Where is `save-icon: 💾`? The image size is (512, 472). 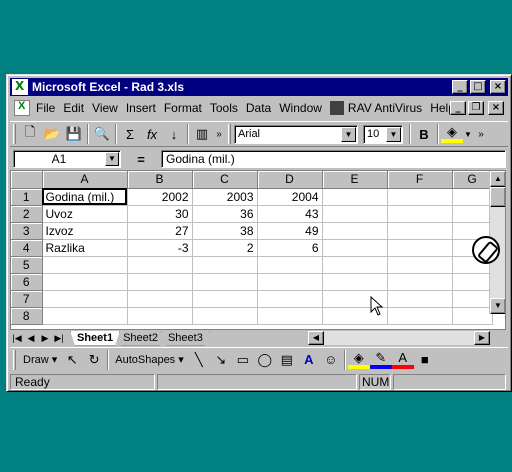 save-icon: 💾 is located at coordinates (74, 134).